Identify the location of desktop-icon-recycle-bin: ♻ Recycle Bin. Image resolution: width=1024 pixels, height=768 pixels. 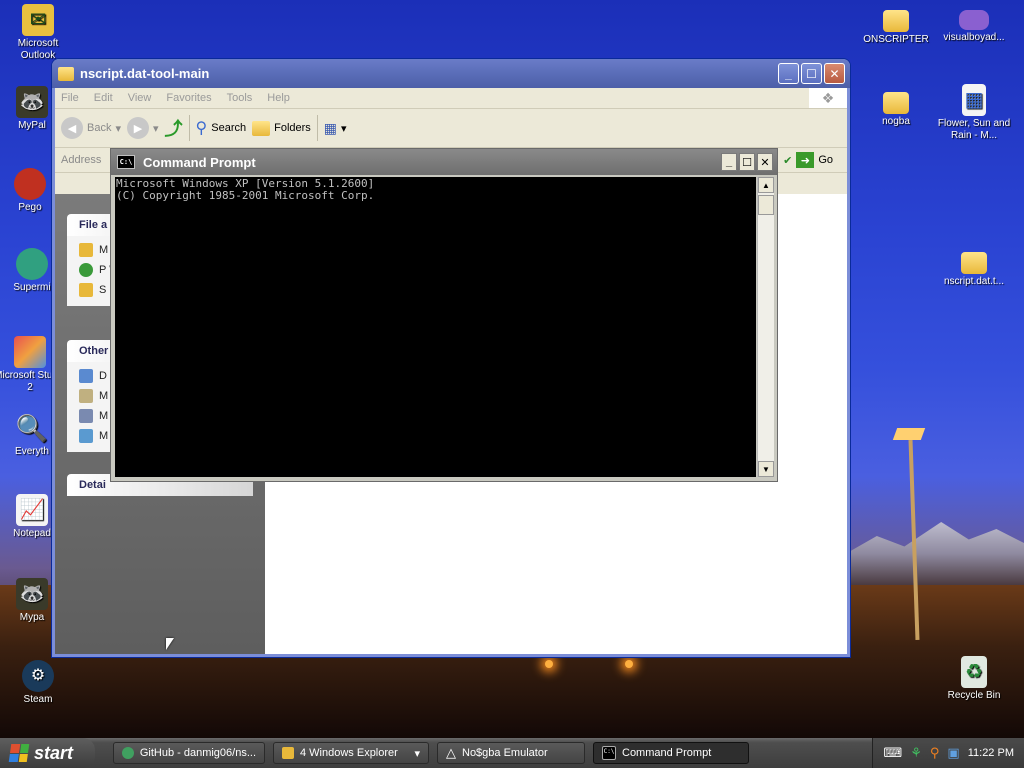
(974, 679).